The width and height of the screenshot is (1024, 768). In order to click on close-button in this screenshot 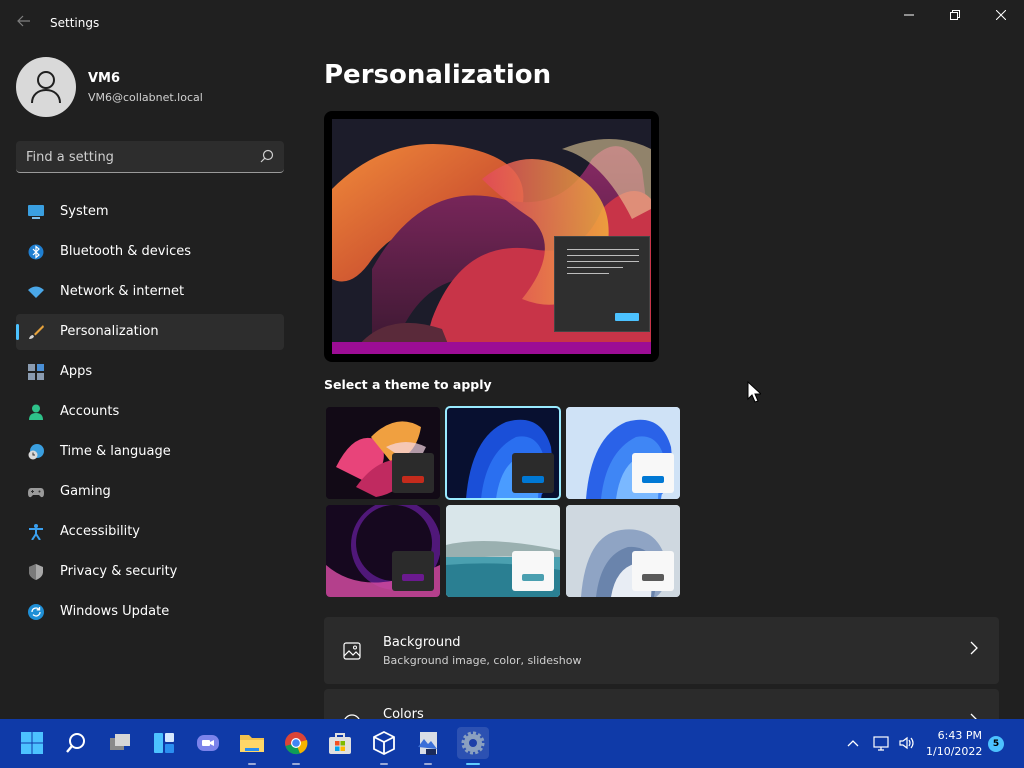, I will do `click(1001, 16)`.